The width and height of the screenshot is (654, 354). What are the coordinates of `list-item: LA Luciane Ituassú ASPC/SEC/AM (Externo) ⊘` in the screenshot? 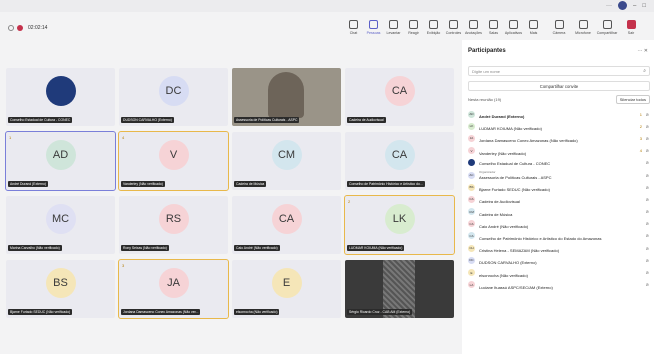 It's located at (559, 285).